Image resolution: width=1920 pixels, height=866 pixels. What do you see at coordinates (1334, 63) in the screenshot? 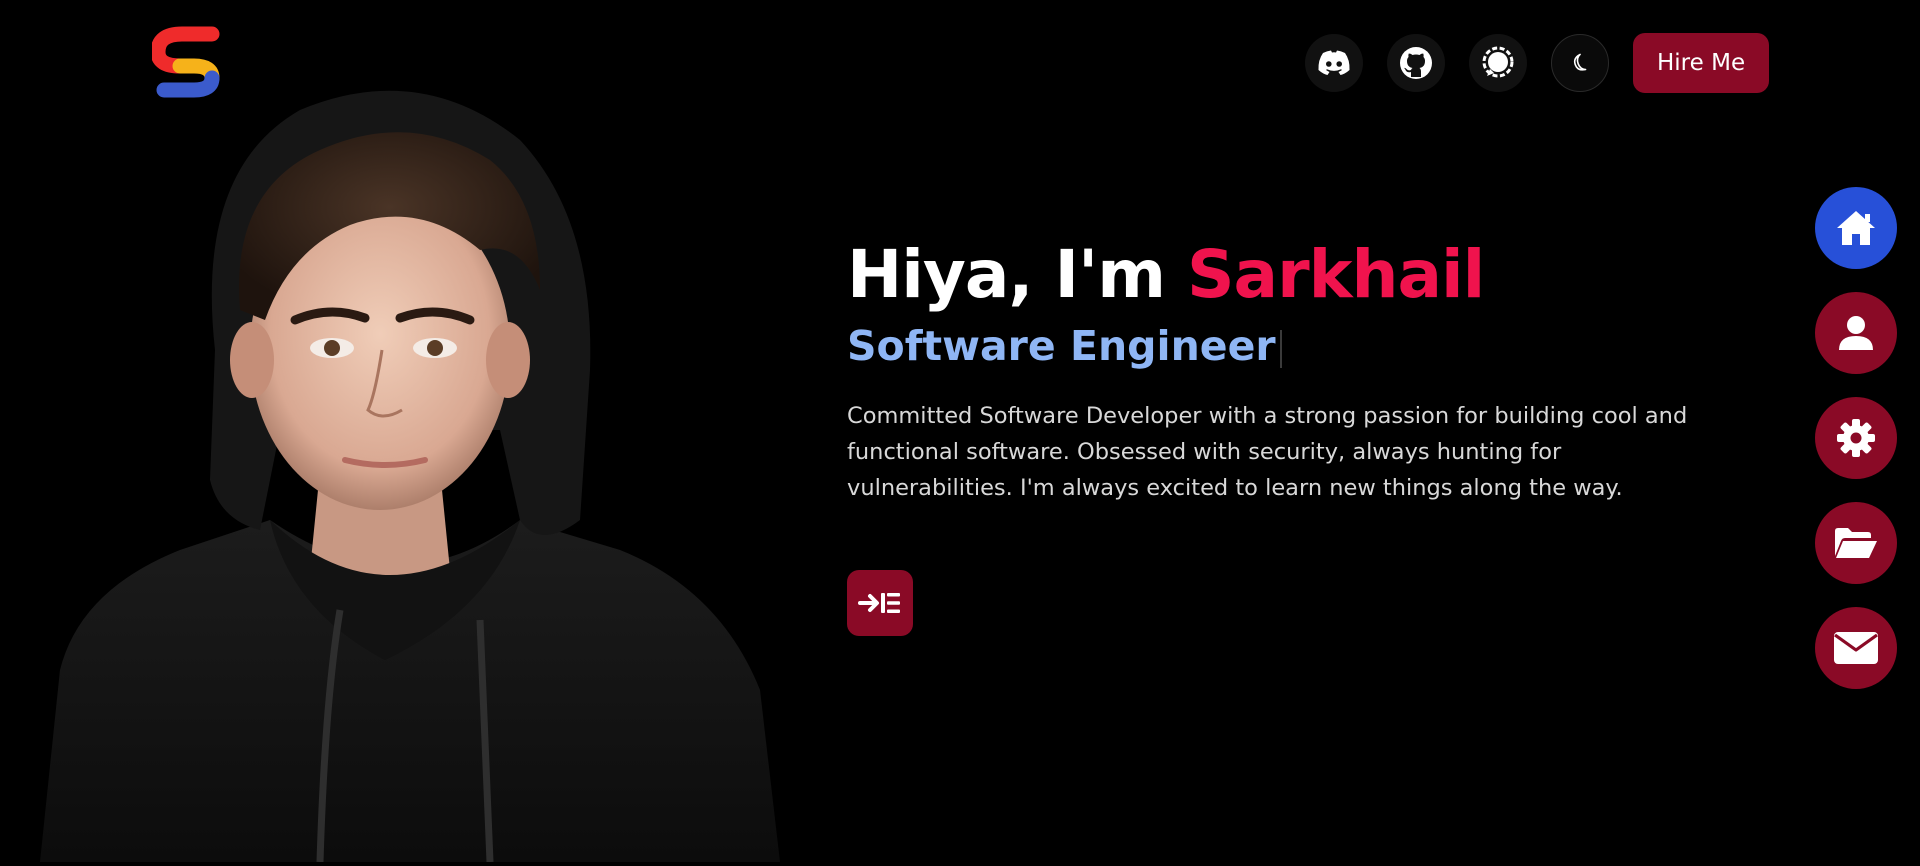
I see `discord-icon` at bounding box center [1334, 63].